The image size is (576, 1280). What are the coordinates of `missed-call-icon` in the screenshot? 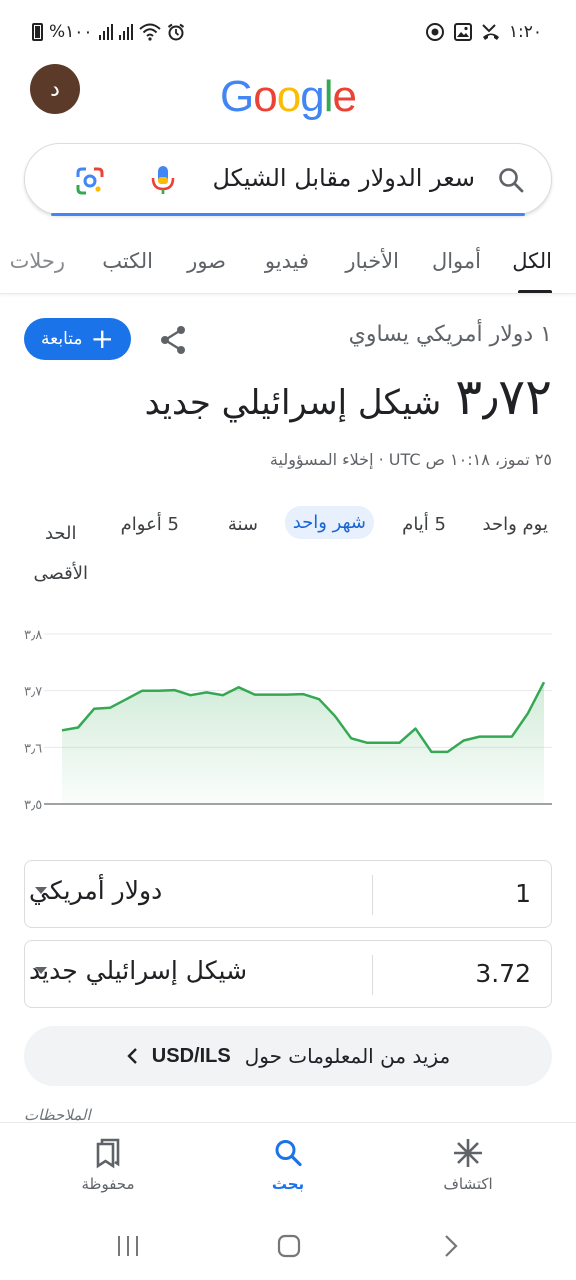 It's located at (490, 32).